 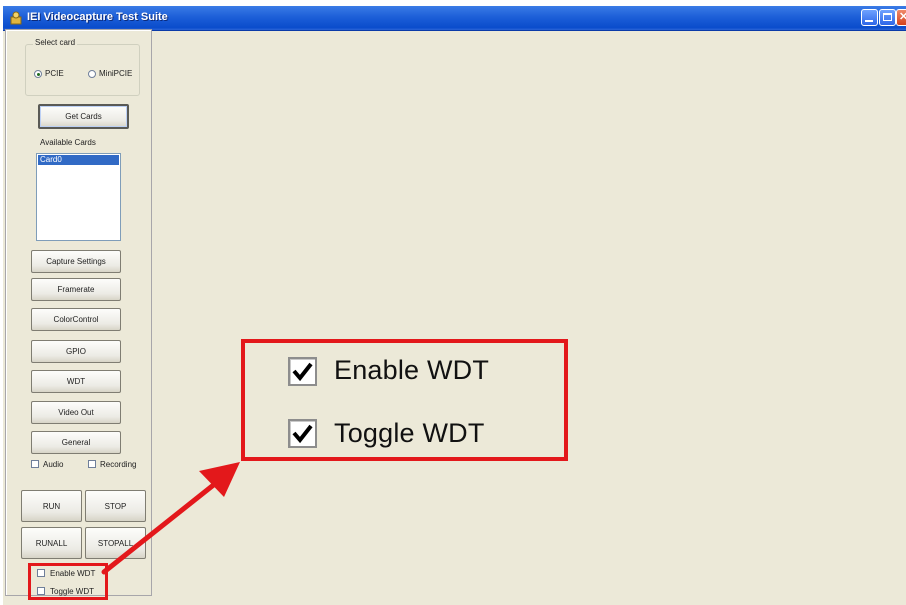 I want to click on gpio-button: GPIO, so click(x=76, y=351).